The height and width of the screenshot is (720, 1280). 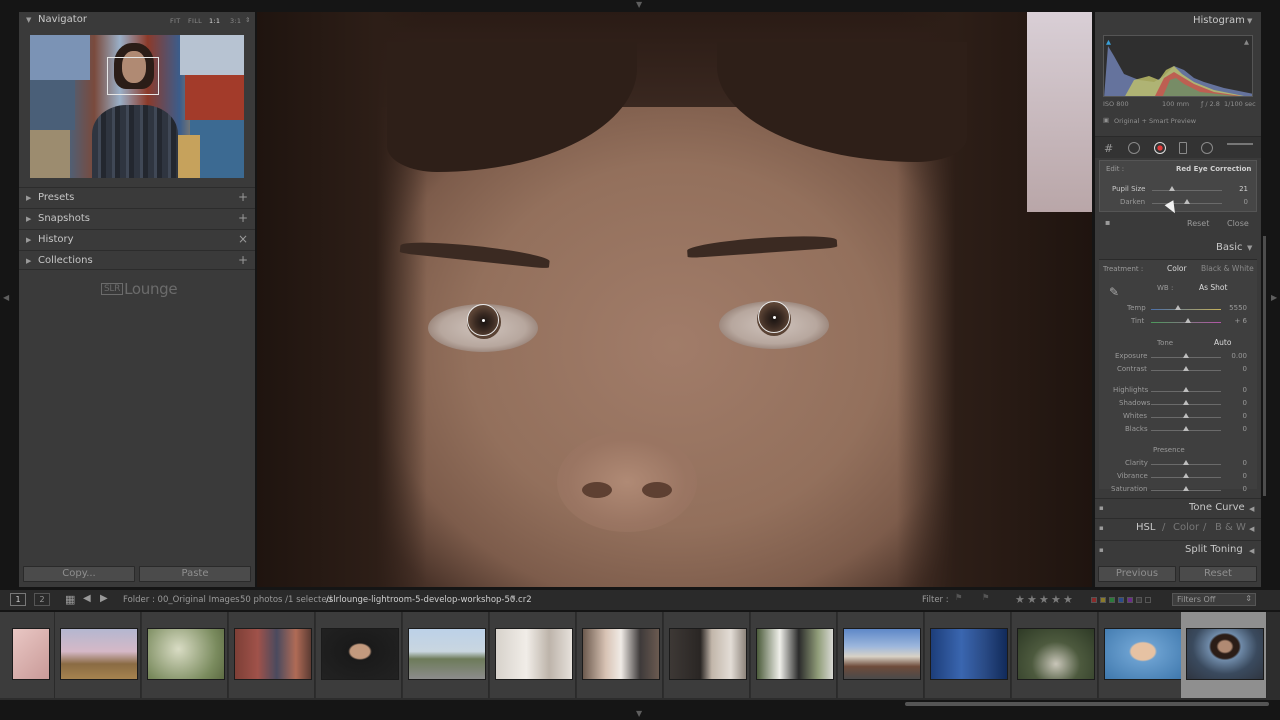 I want to click on highlights-slider-knob, so click(x=1186, y=389).